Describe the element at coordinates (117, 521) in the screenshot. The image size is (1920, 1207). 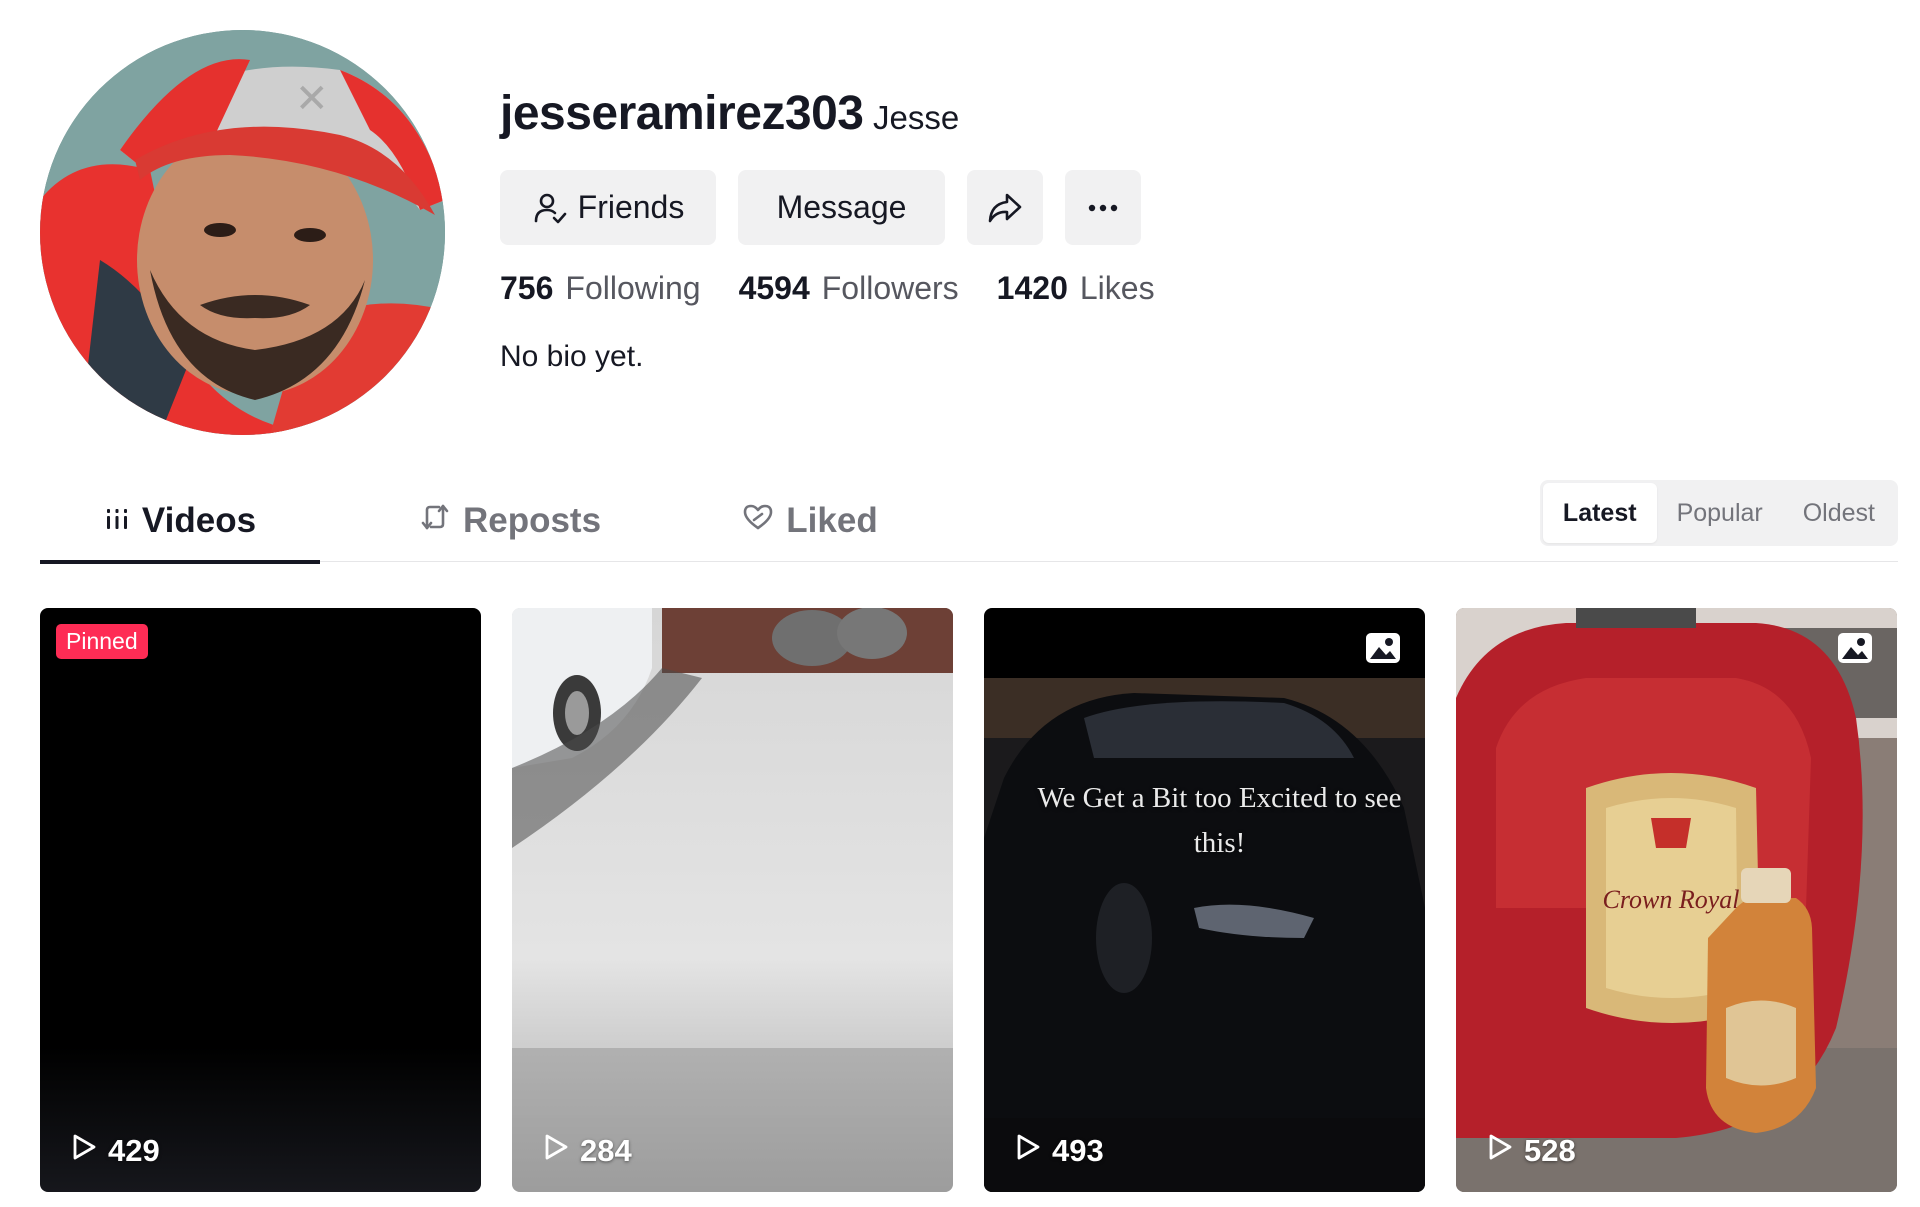
I see `grid-icon` at that location.